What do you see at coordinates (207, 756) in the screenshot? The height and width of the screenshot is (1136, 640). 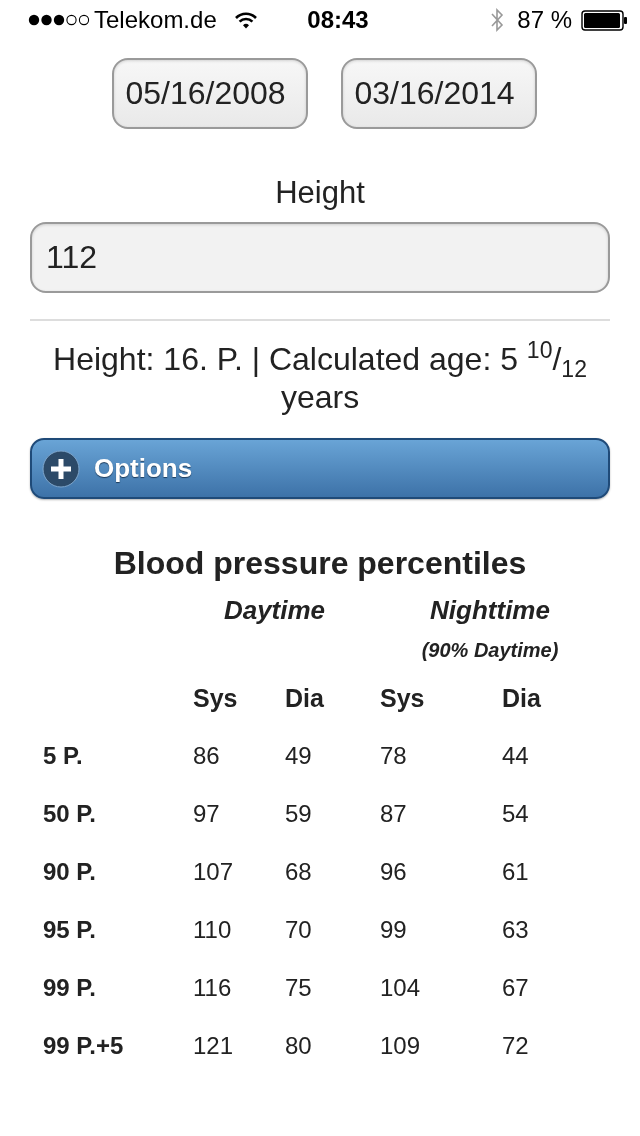 I see `table-cell-text: 86` at bounding box center [207, 756].